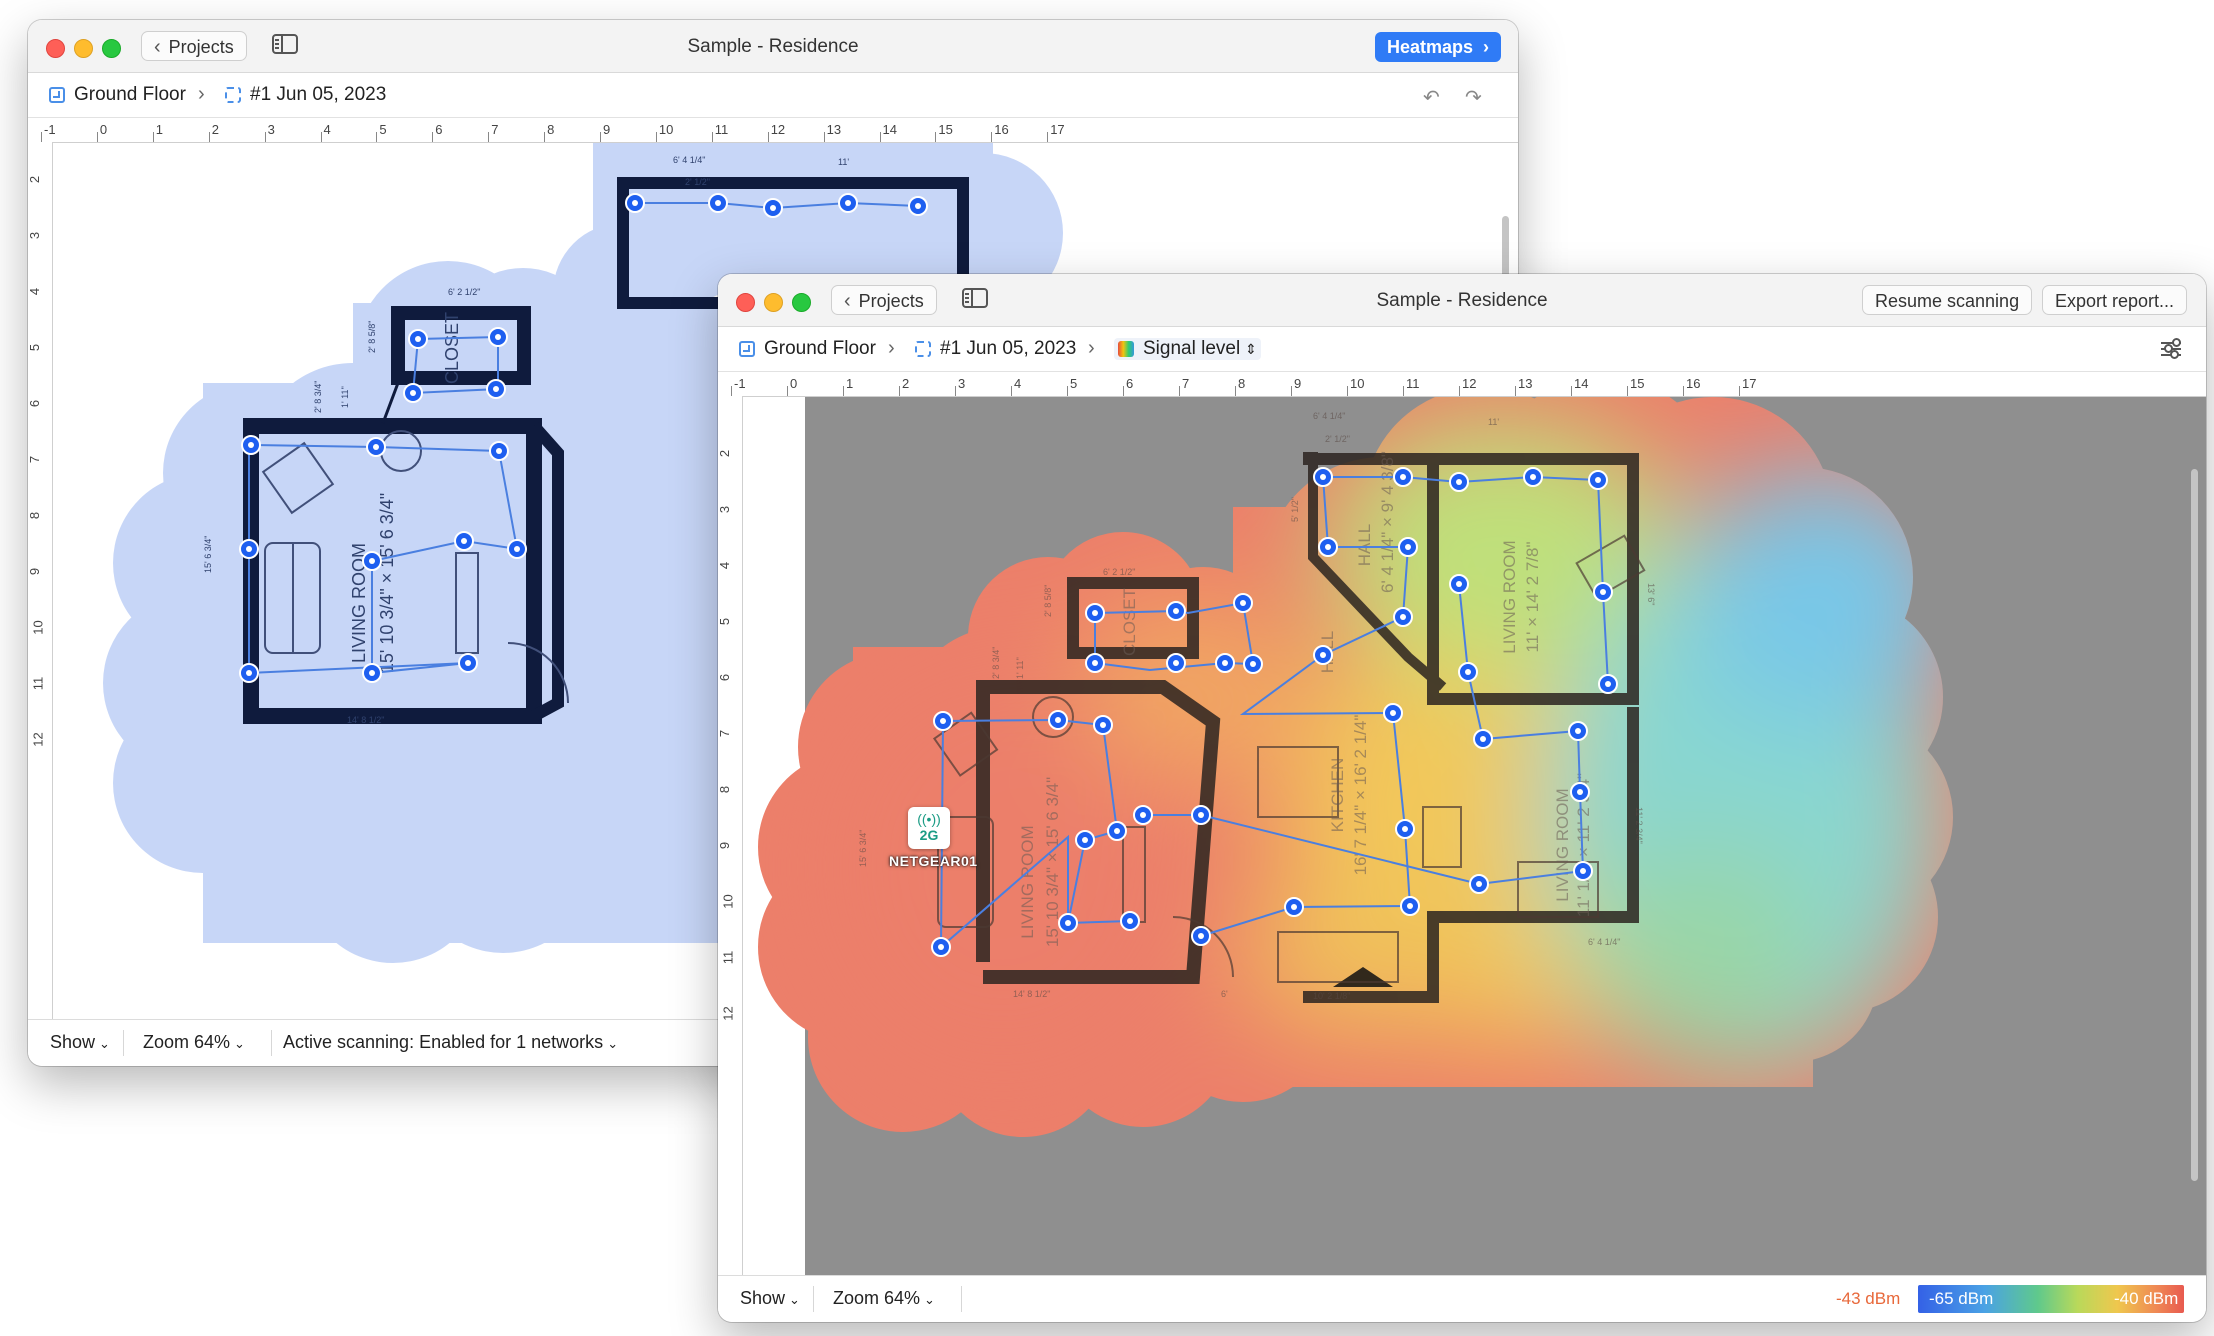 The width and height of the screenshot is (2214, 1336). Describe the element at coordinates (1947, 300) in the screenshot. I see `resume-scanning-button: Resume scanning` at that location.